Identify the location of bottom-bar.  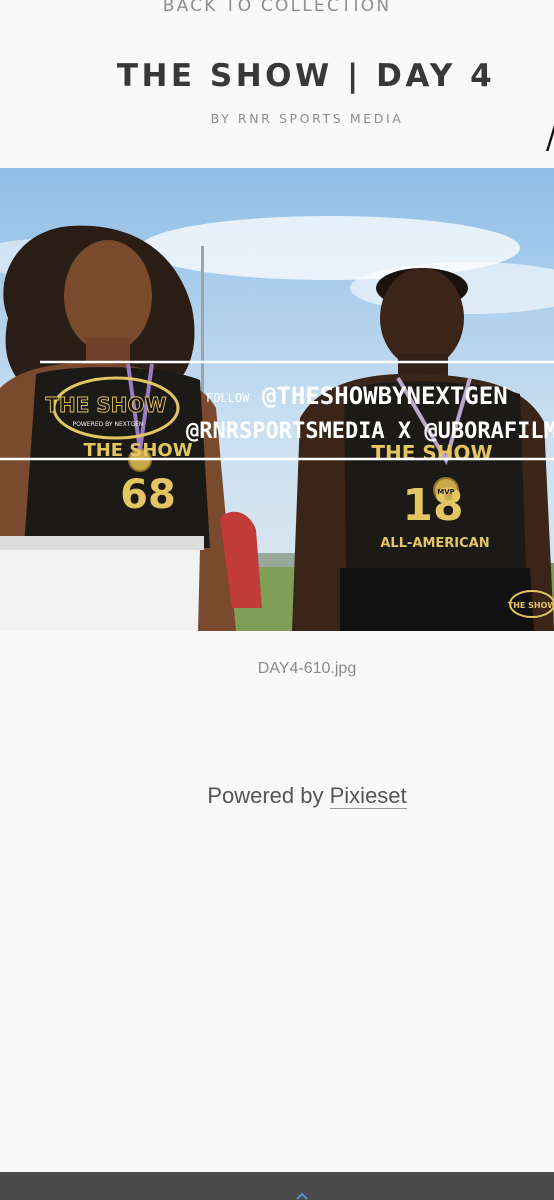
(277, 1186).